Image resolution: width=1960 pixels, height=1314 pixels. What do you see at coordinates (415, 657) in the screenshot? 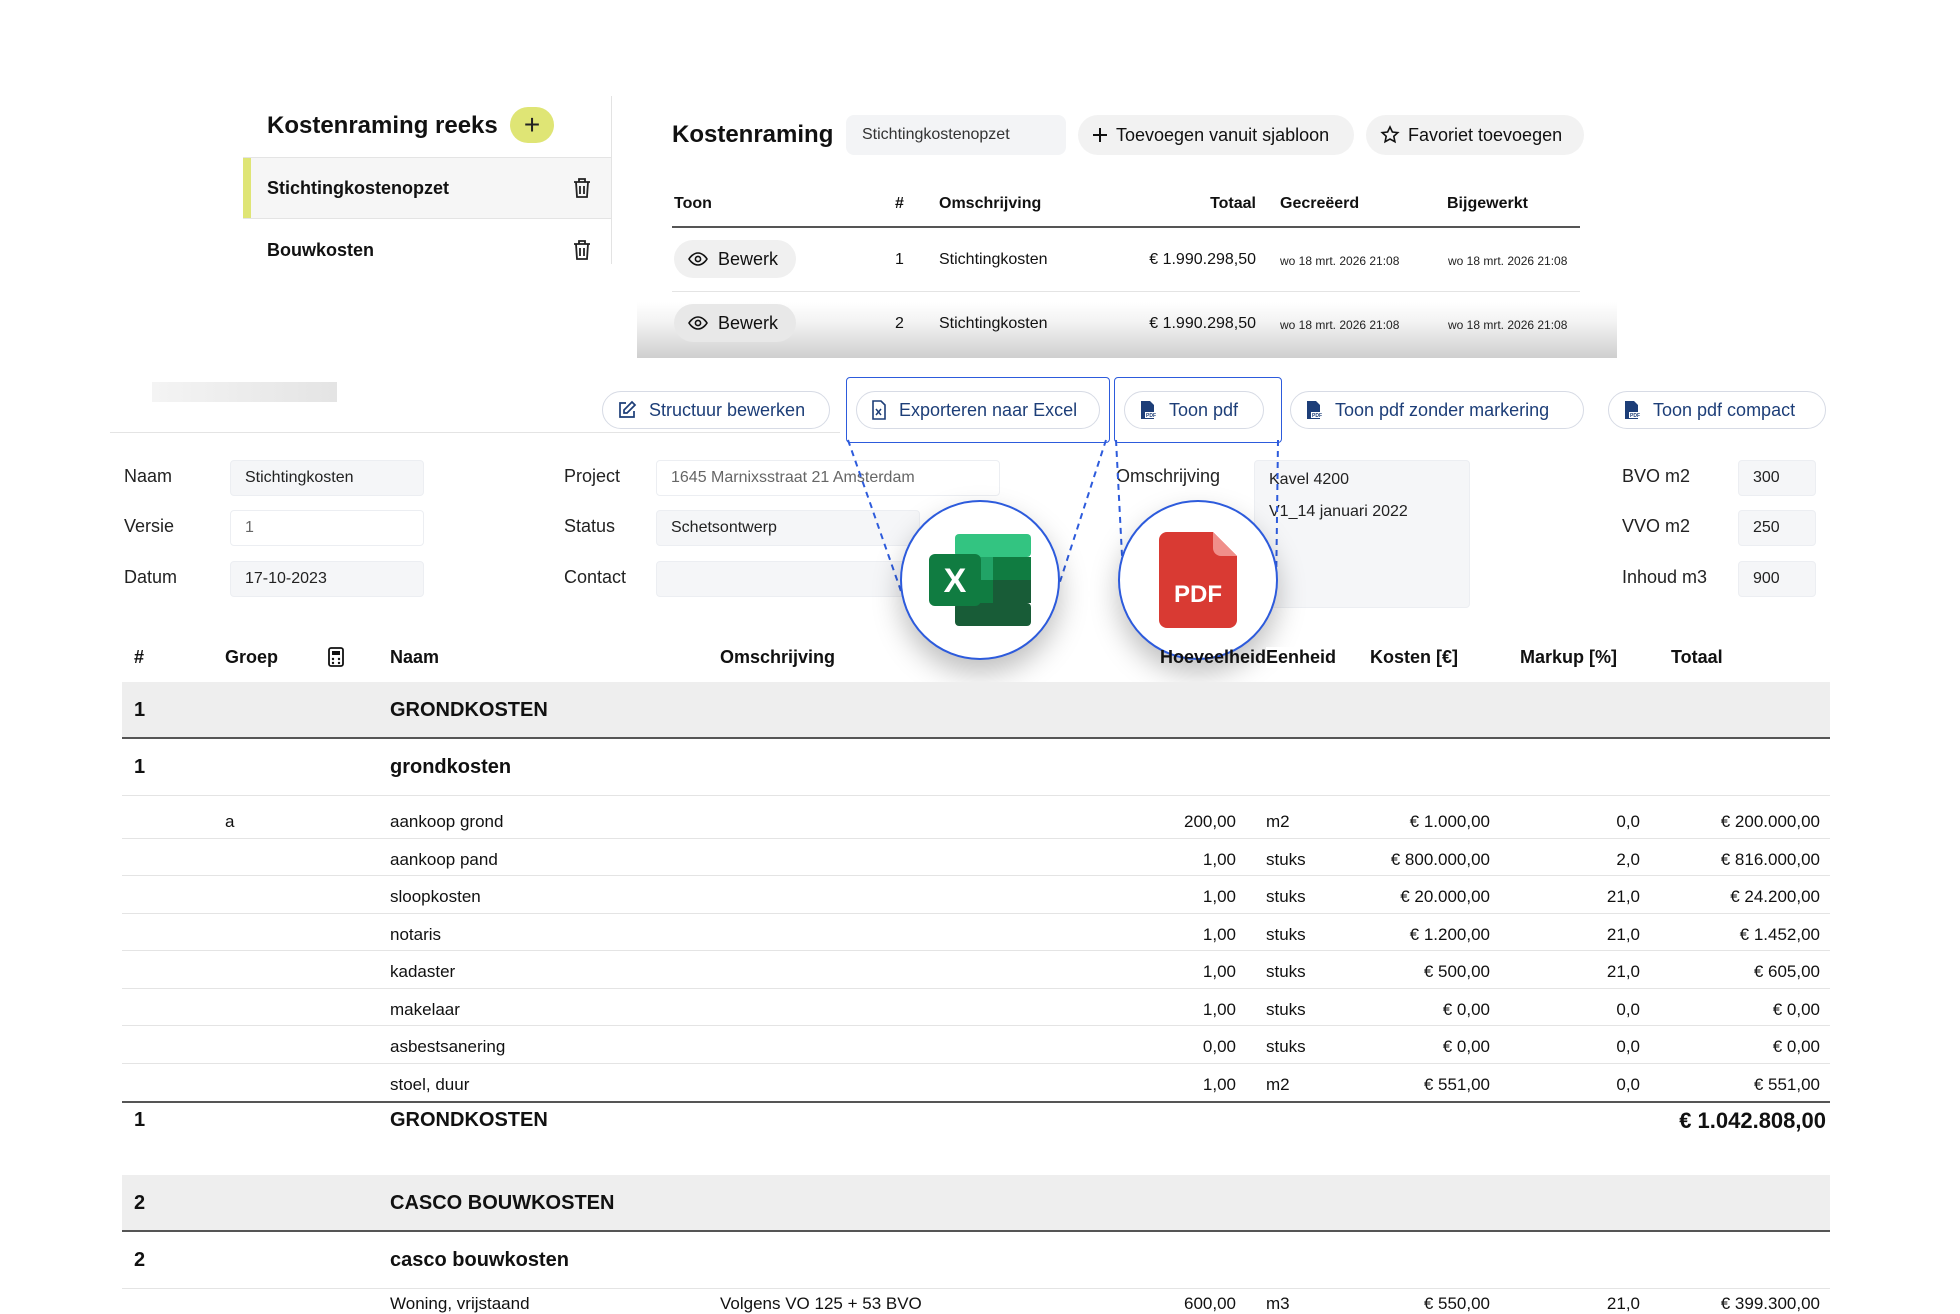
I see `col-naam: Naam` at bounding box center [415, 657].